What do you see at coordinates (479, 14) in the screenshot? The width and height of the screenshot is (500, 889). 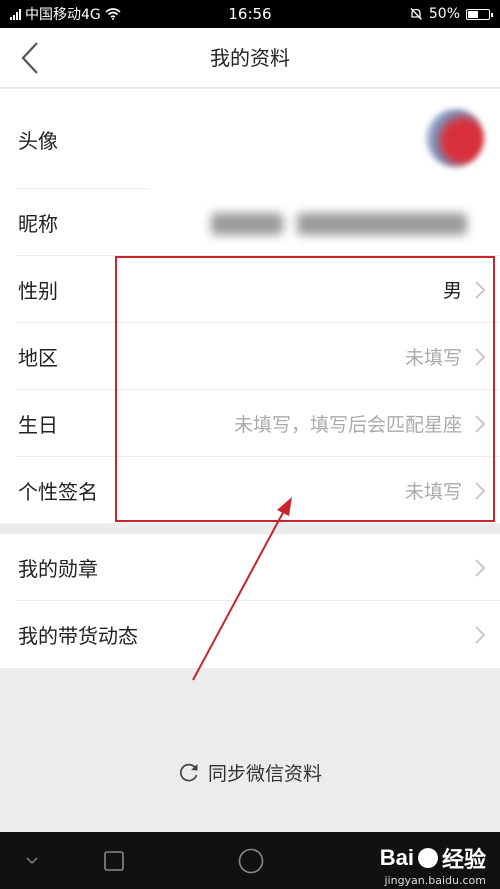 I see `battery-icon` at bounding box center [479, 14].